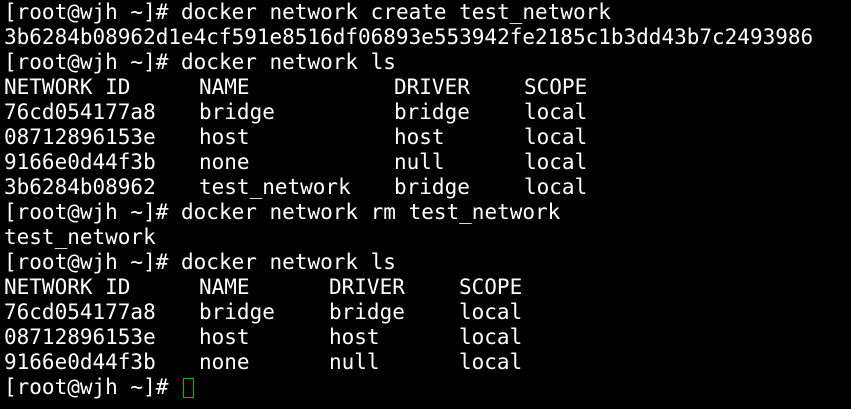  What do you see at coordinates (80, 187) in the screenshot?
I see `cell-network-id: 3b6284b08962` at bounding box center [80, 187].